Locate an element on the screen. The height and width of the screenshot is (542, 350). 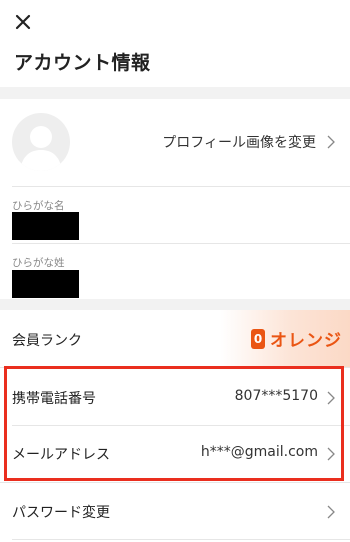
membership-rank-label: 会員ランク is located at coordinates (47, 341).